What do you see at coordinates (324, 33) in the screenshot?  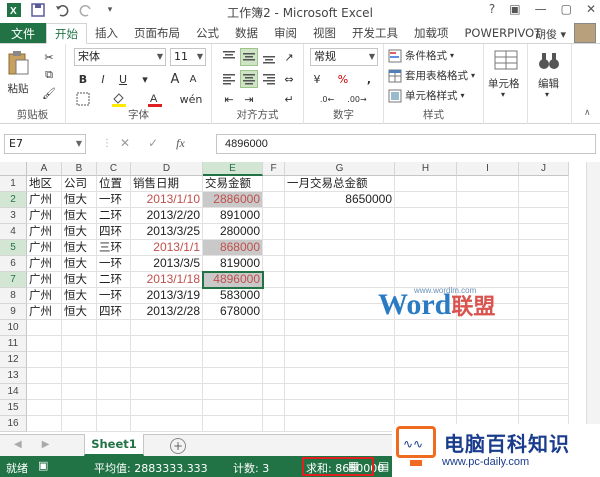 I see `tab-view: 视图` at bounding box center [324, 33].